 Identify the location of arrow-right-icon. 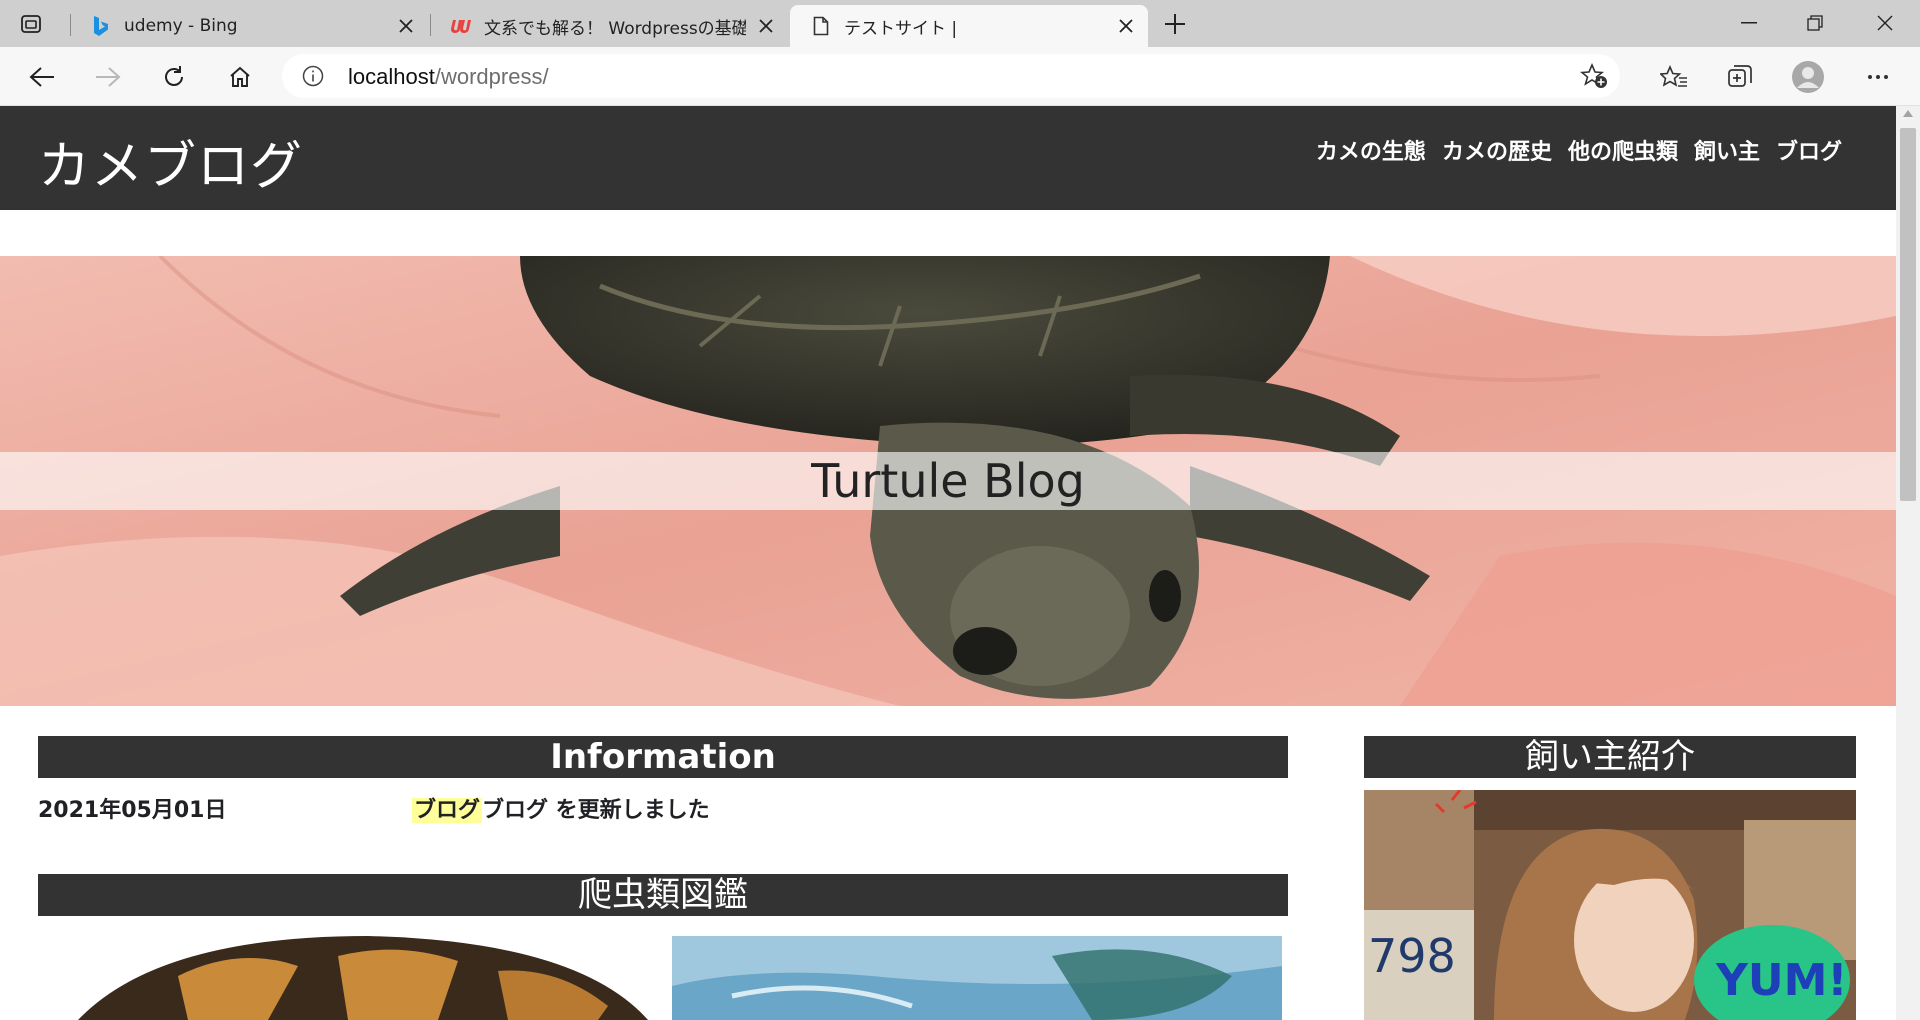
(108, 77).